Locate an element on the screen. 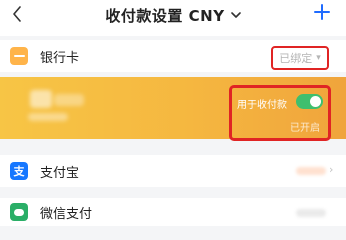 This screenshot has width=346, height=240. add-method-button is located at coordinates (322, 12).